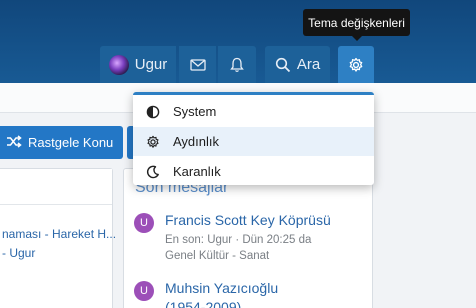 This screenshot has width=476, height=308. What do you see at coordinates (18, 253) in the screenshot?
I see `left-panel-meta: - Ugur` at bounding box center [18, 253].